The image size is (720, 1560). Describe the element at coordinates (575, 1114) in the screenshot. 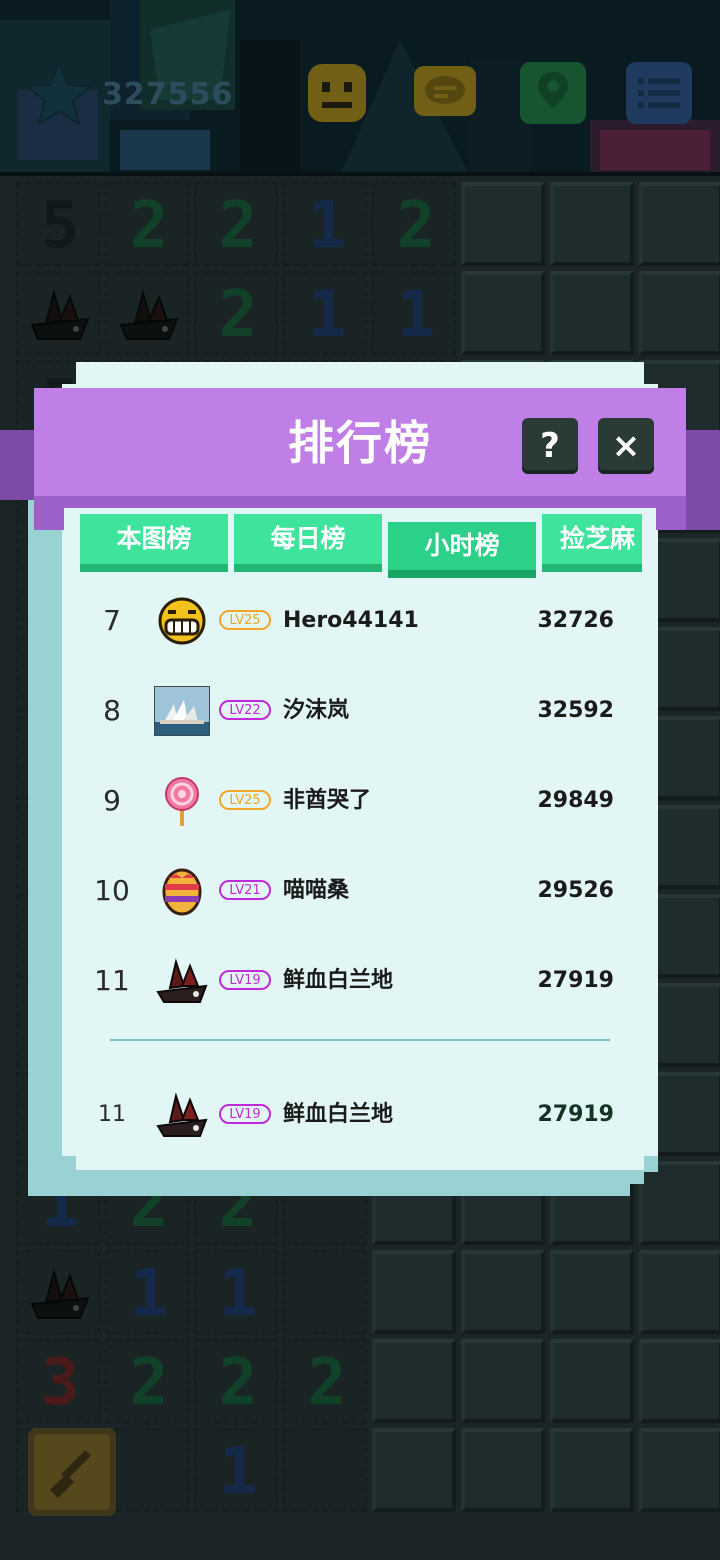

I see `my-player-score: 27919` at that location.